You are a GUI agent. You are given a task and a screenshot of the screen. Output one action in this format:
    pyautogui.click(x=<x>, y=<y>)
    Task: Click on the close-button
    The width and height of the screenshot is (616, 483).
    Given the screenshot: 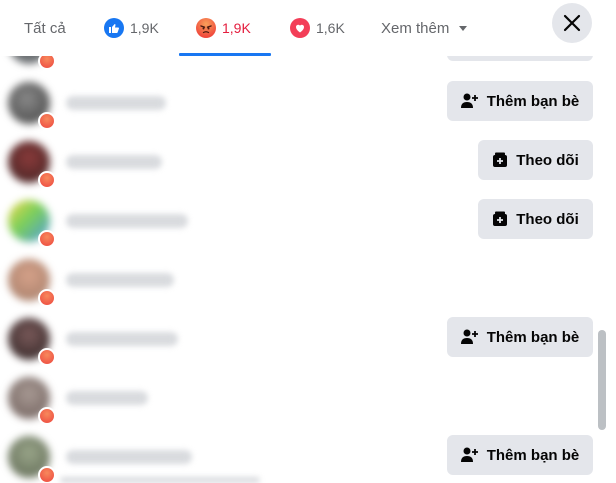 What is the action you would take?
    pyautogui.click(x=572, y=23)
    